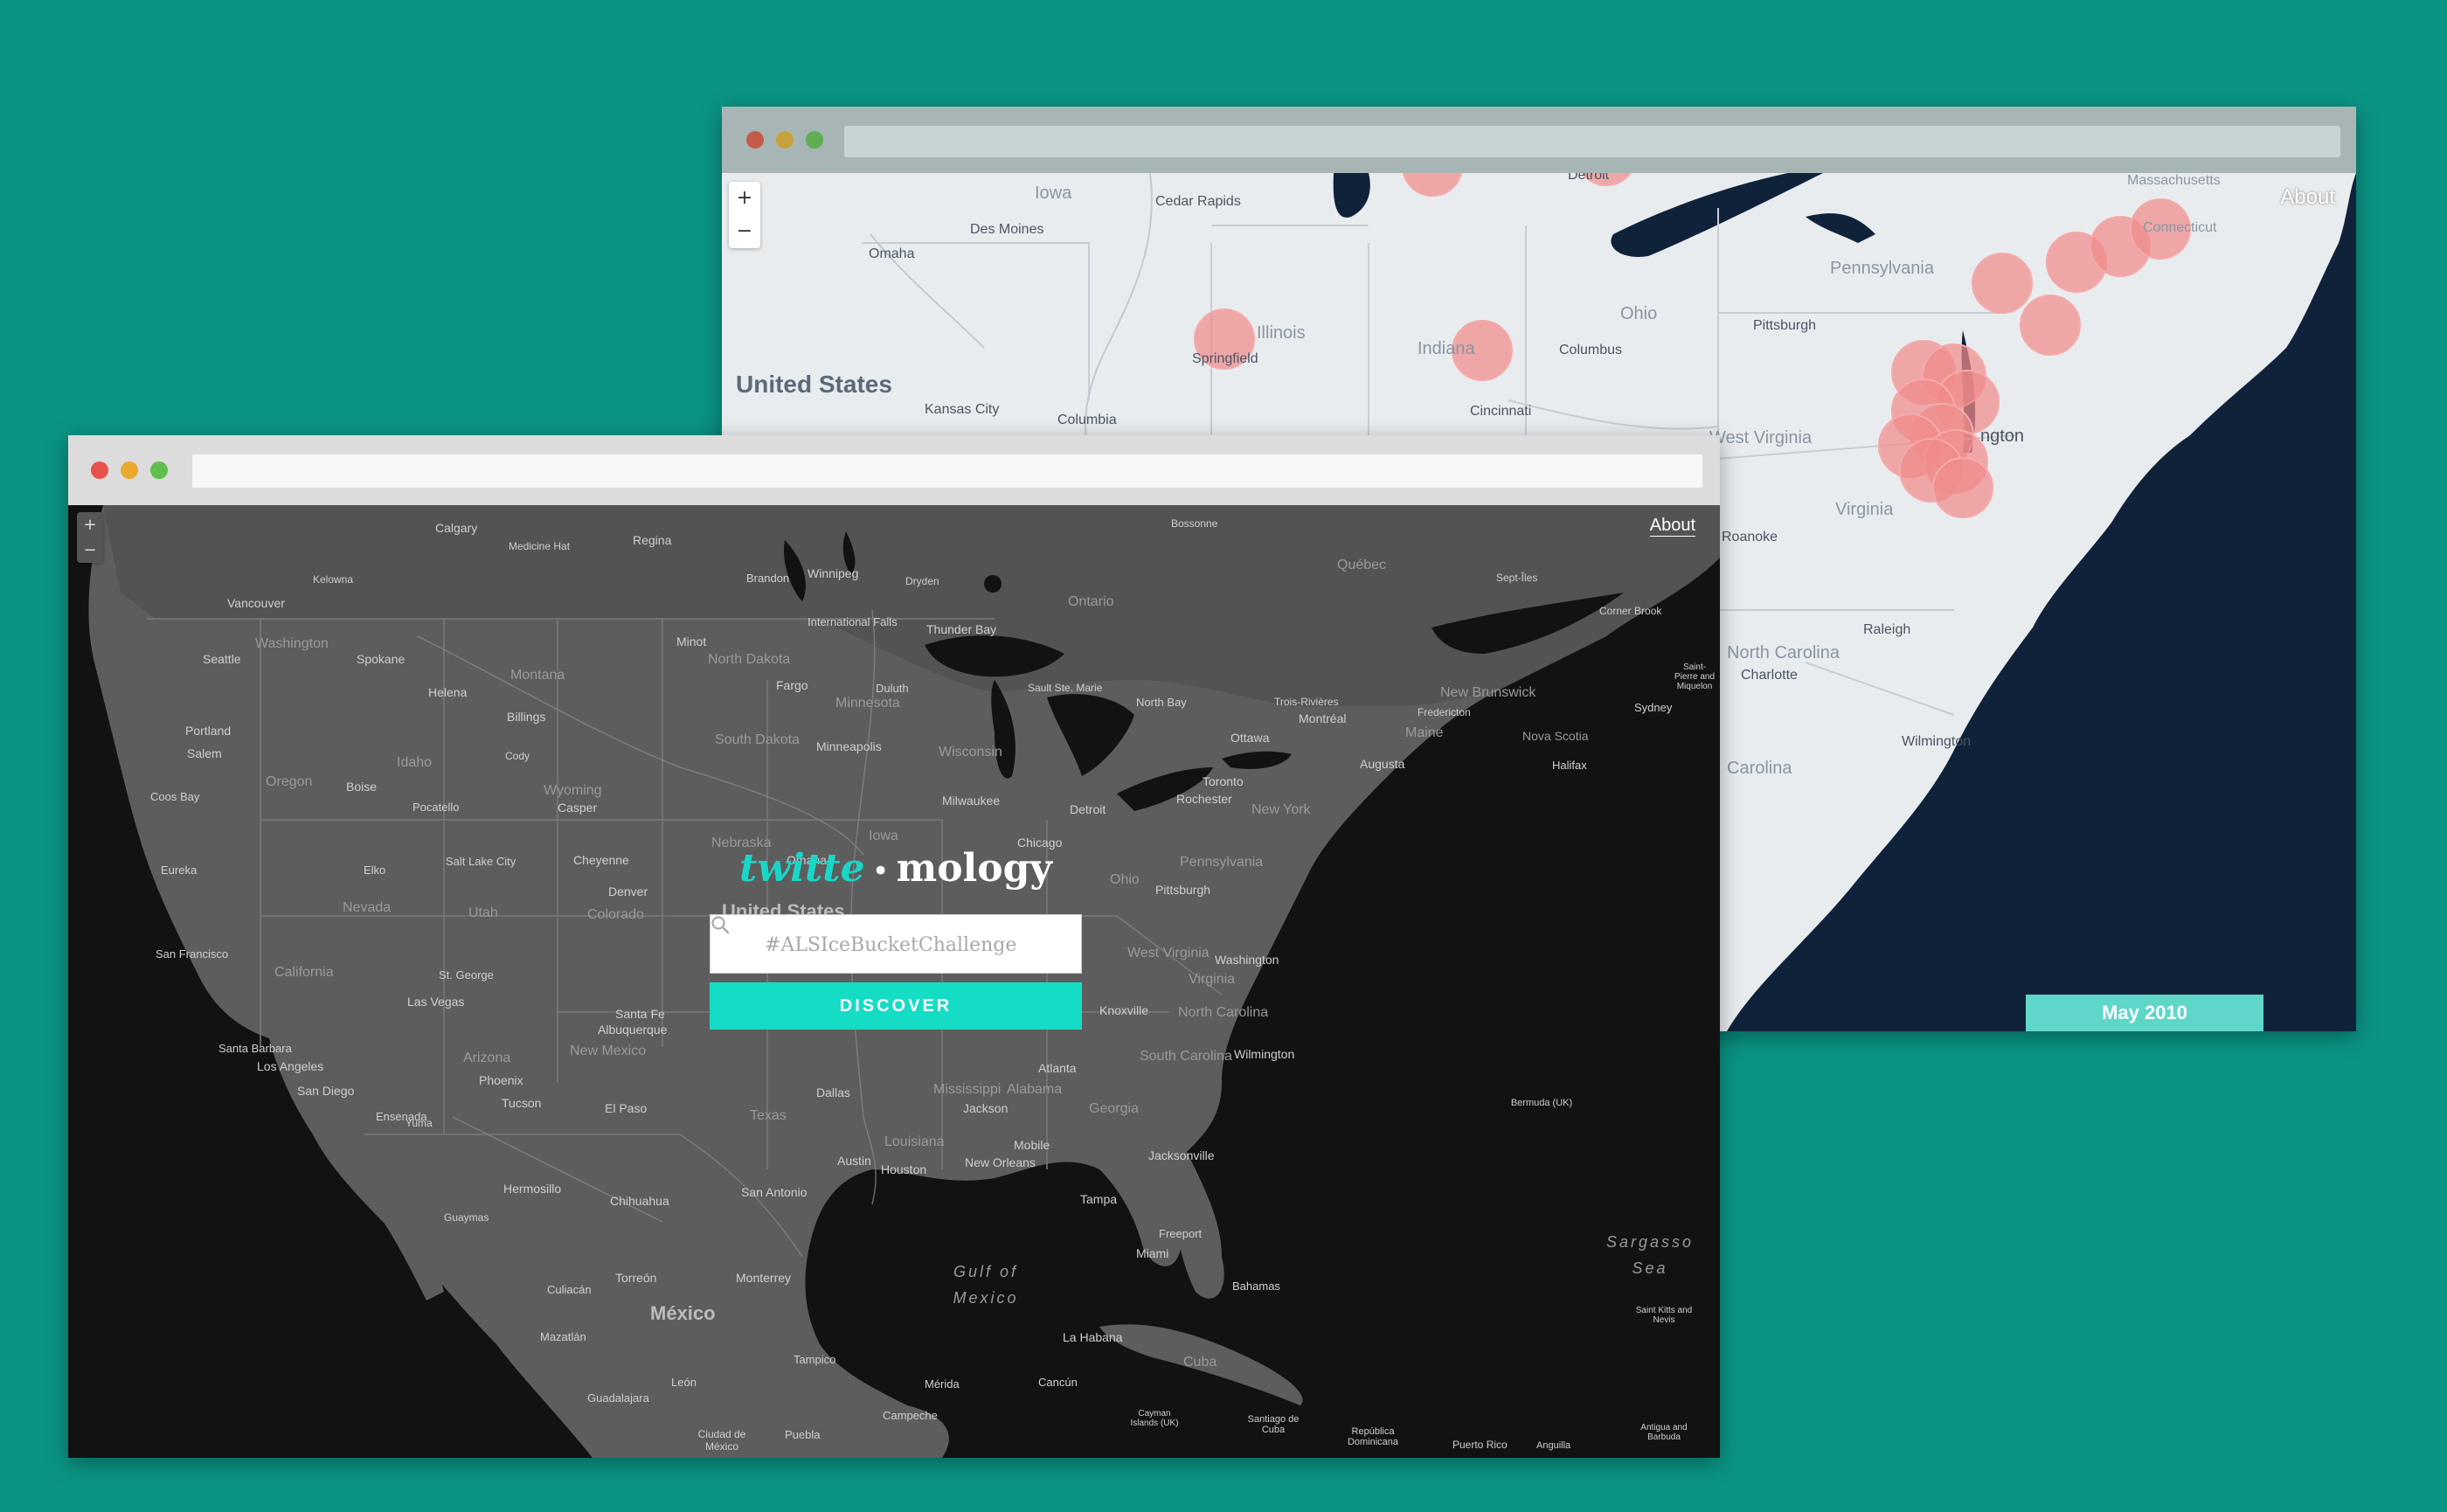 The width and height of the screenshot is (2447, 1512). I want to click on label-helena: Helena, so click(448, 692).